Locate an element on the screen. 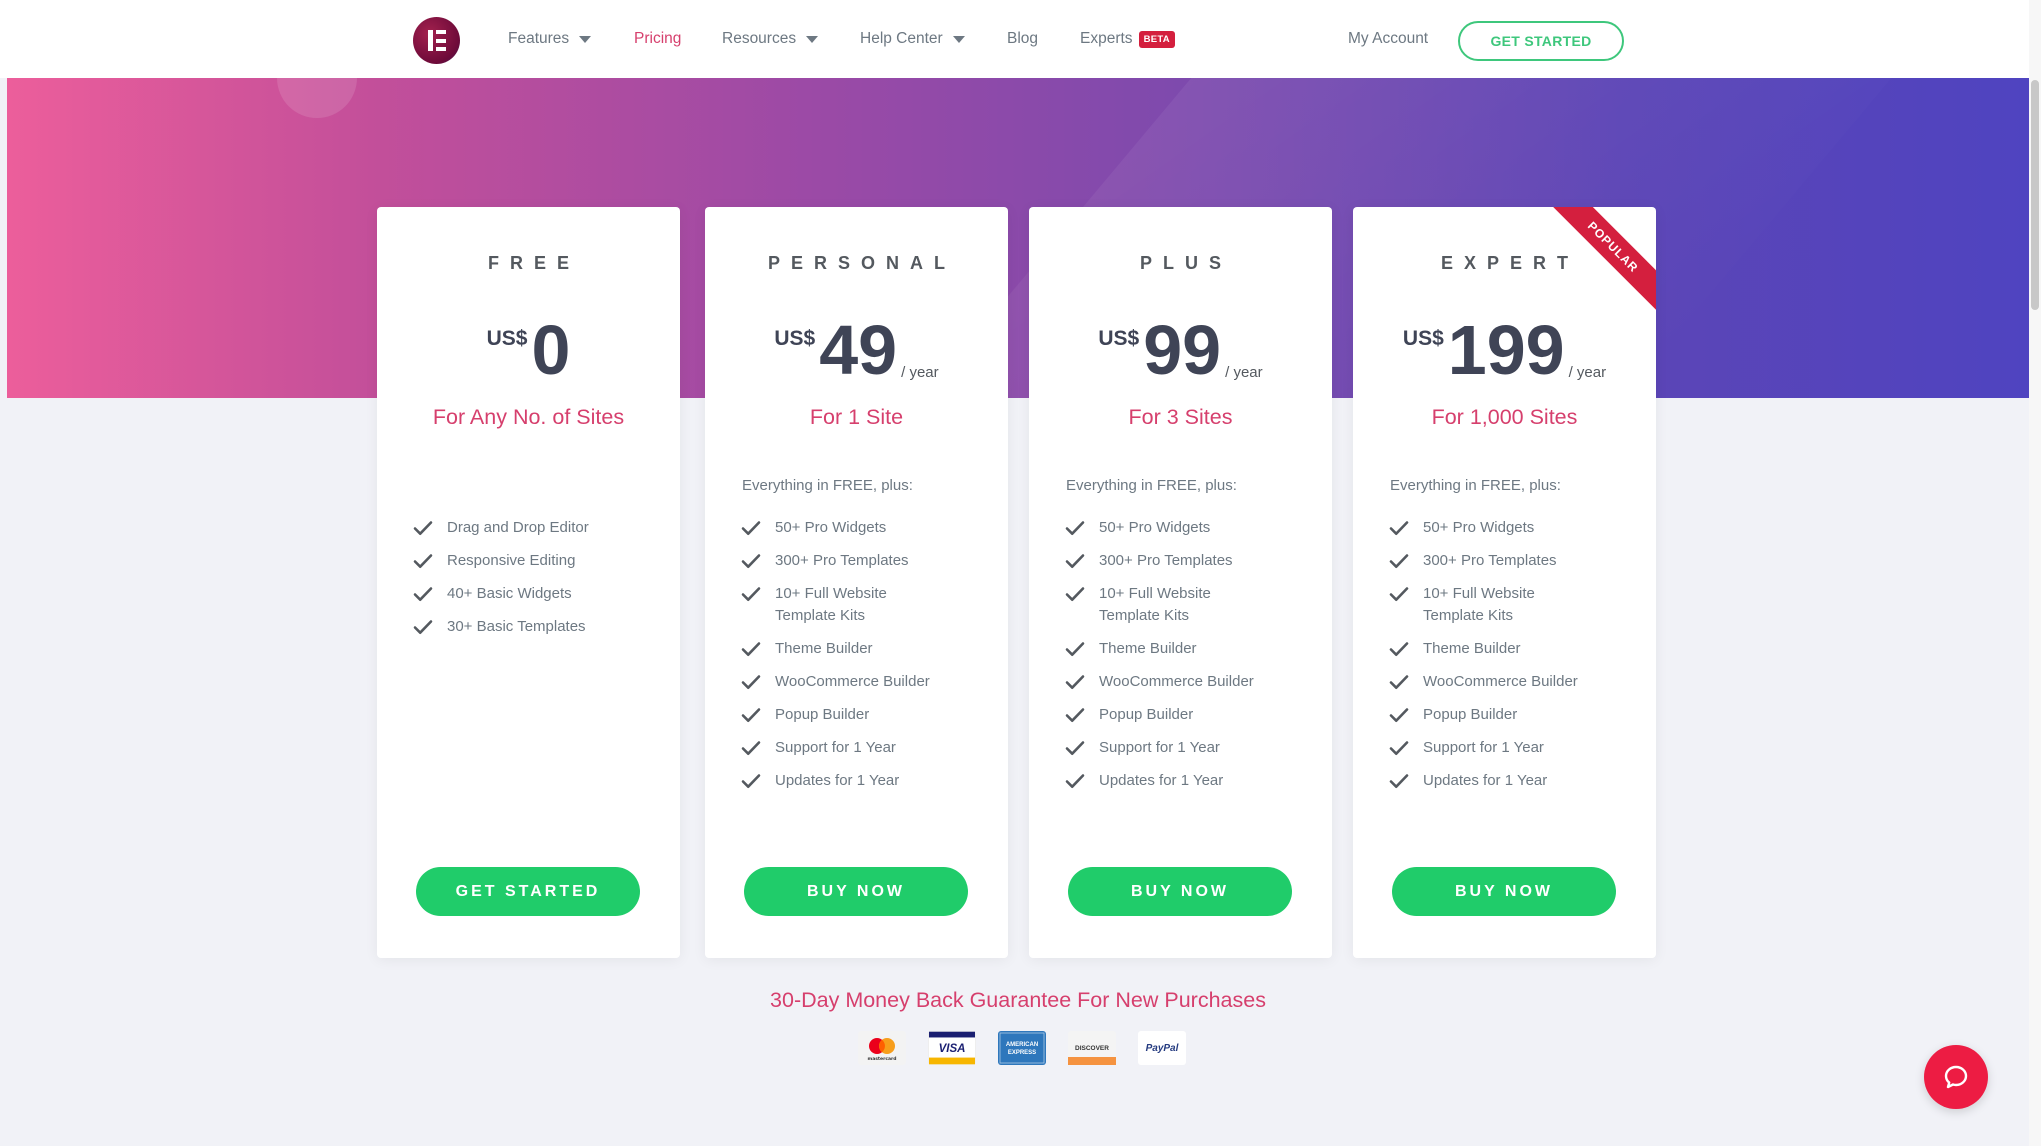 The image size is (2041, 1146). nav-resources: Resources is located at coordinates (770, 39).